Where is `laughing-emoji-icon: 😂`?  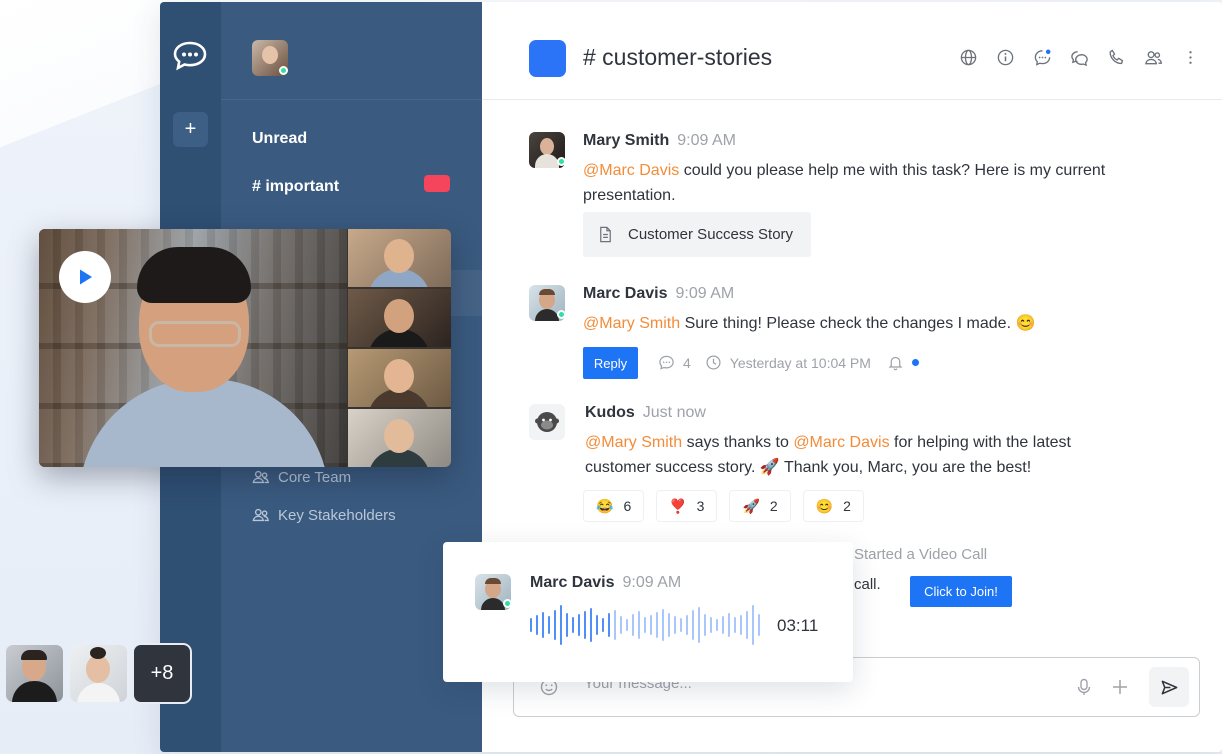
laughing-emoji-icon: 😂 is located at coordinates (605, 505).